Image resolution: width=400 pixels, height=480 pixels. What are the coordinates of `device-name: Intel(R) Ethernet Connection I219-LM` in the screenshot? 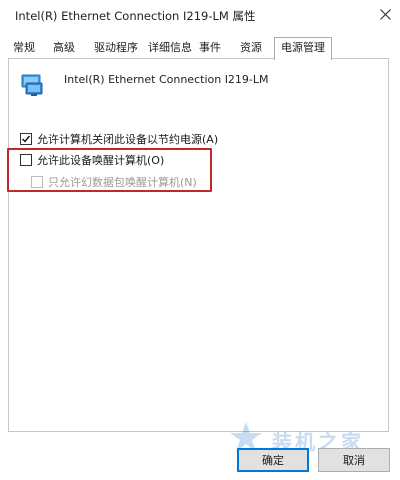 It's located at (166, 79).